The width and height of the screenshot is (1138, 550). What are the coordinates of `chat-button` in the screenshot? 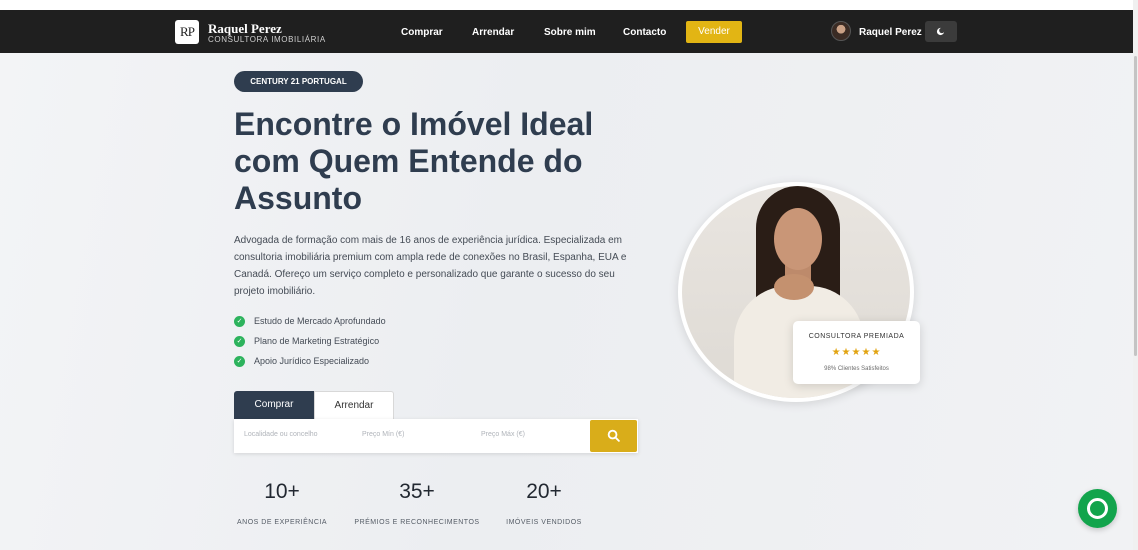 It's located at (1097, 508).